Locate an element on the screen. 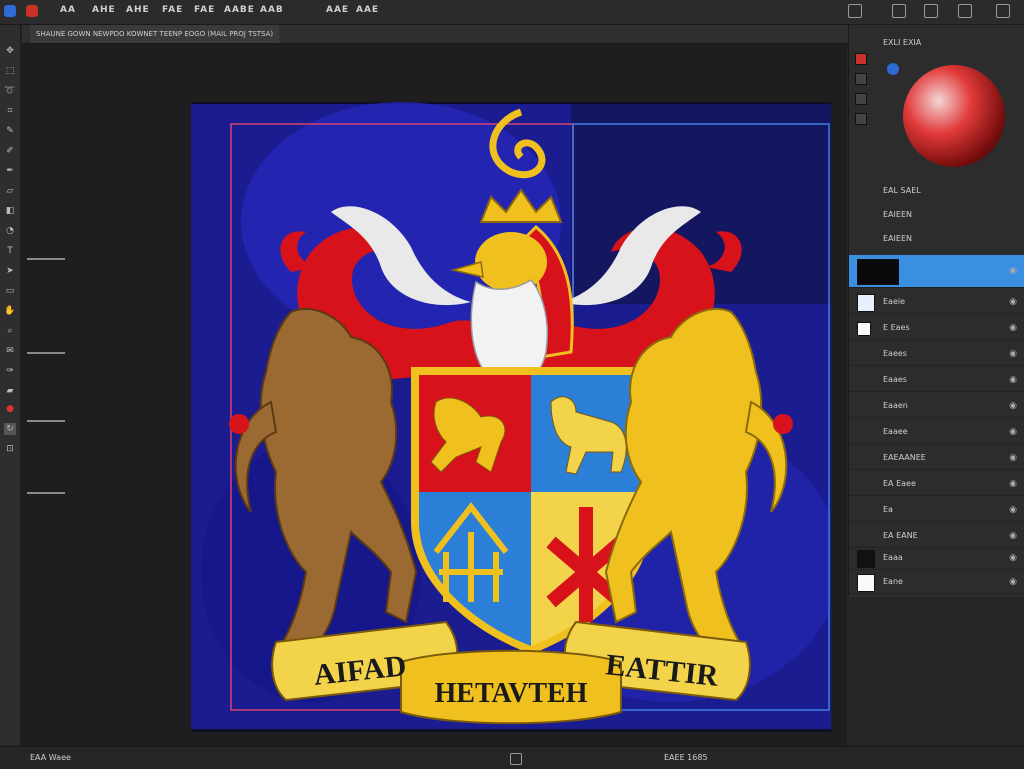 This screenshot has height=769, width=1024. gradient-tool-icon: ◧ is located at coordinates (10, 211).